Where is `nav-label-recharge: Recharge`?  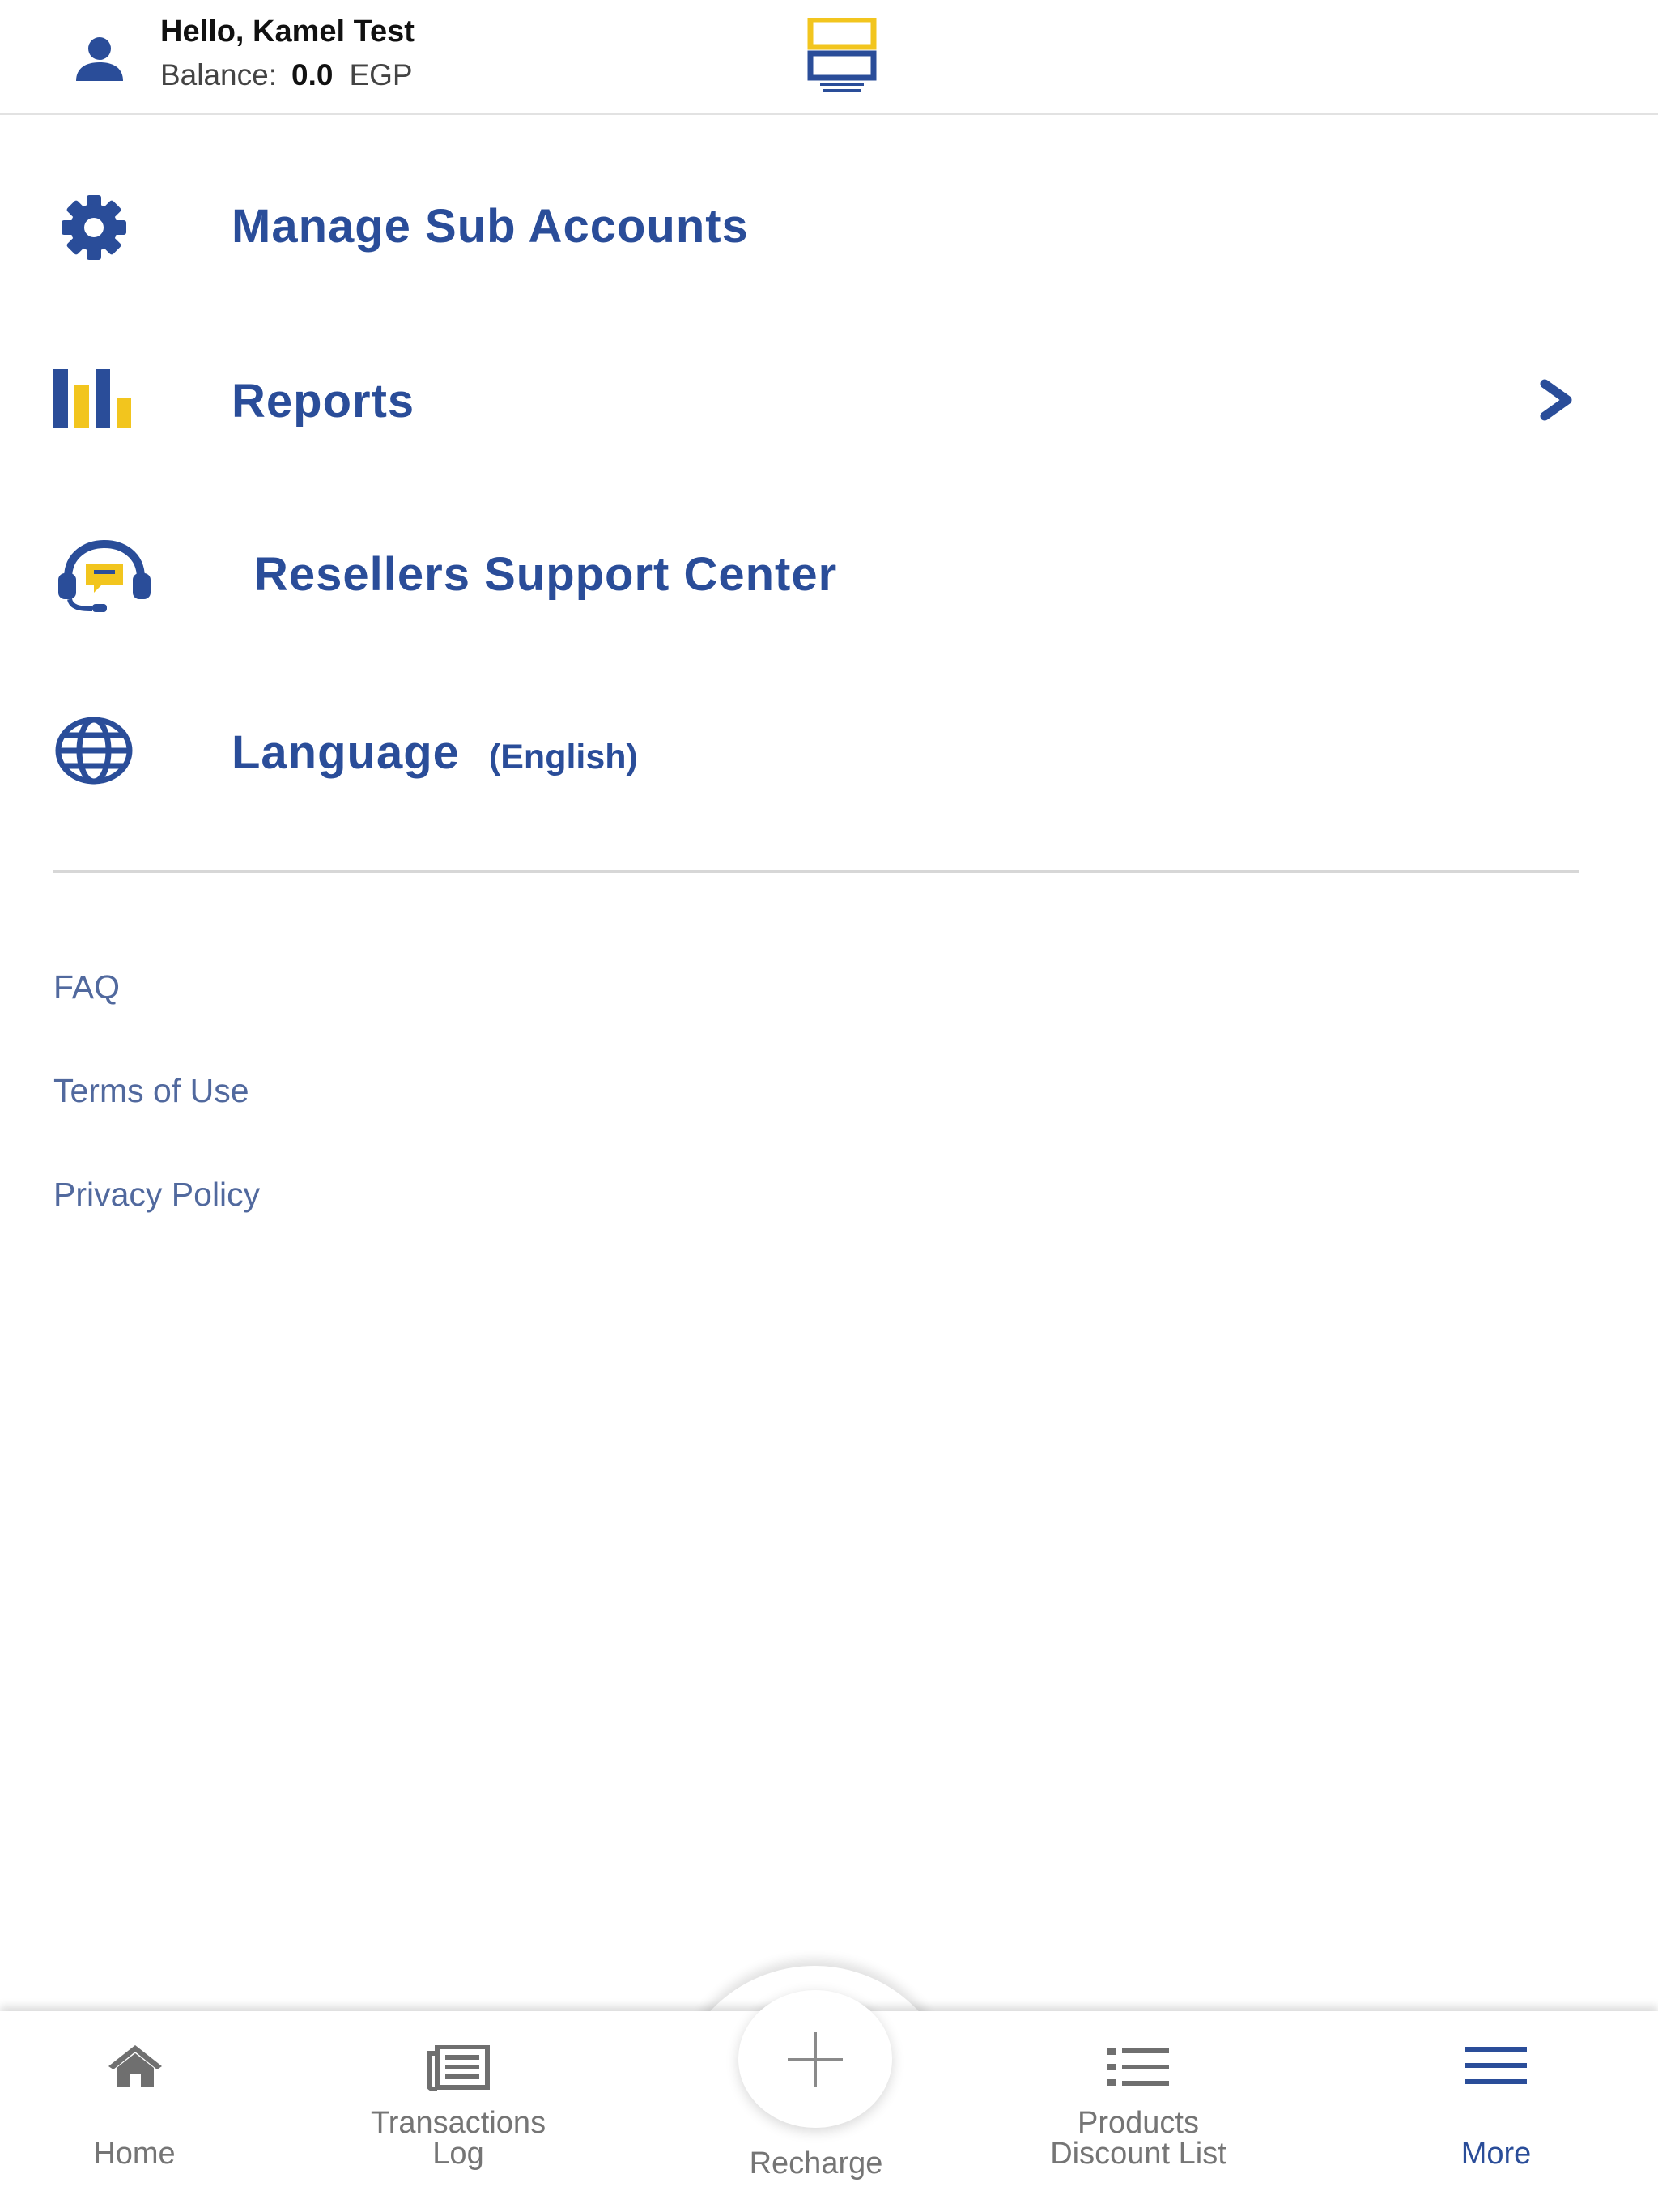
nav-label-recharge: Recharge is located at coordinates (816, 2163).